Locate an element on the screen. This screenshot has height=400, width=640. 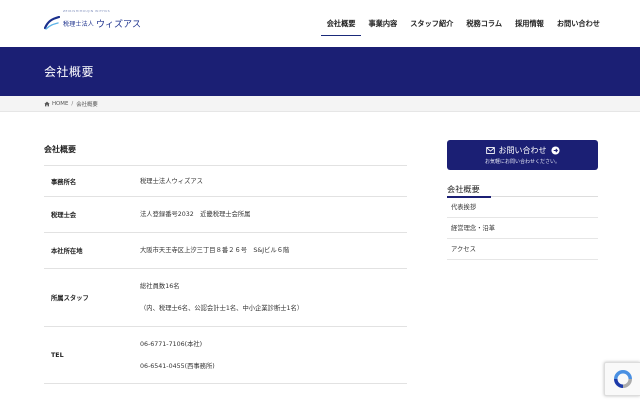
cta-main: お問い合わせ is located at coordinates (522, 150).